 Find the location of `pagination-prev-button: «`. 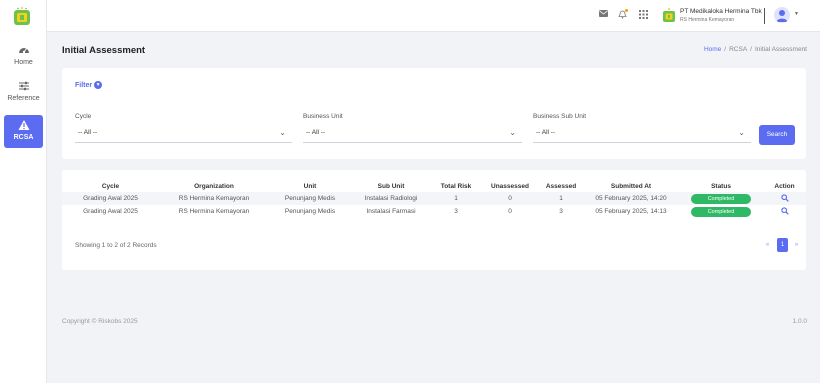

pagination-prev-button: « is located at coordinates (767, 245).